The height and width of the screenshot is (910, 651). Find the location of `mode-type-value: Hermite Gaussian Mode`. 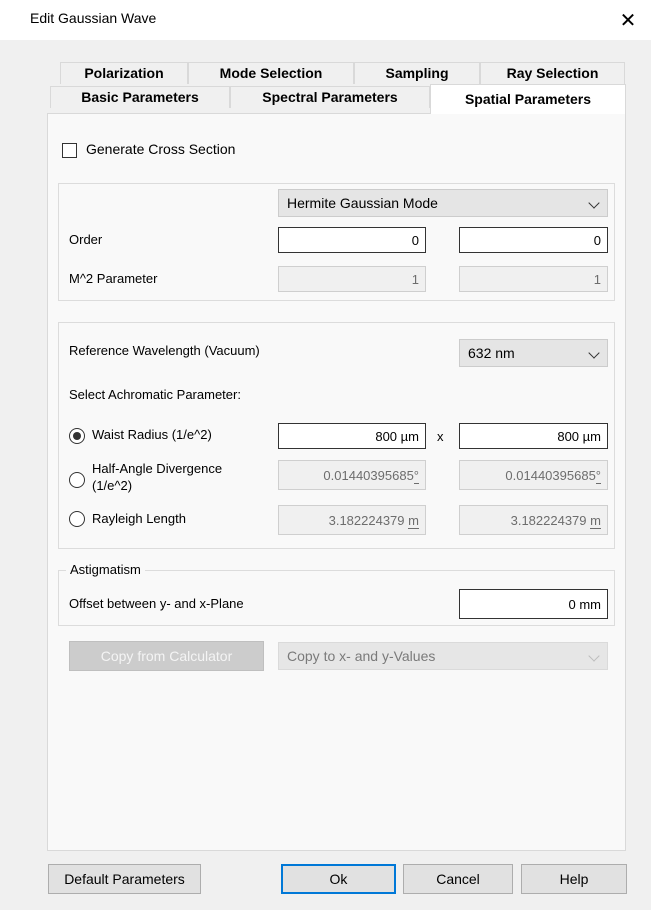

mode-type-value: Hermite Gaussian Mode is located at coordinates (362, 203).